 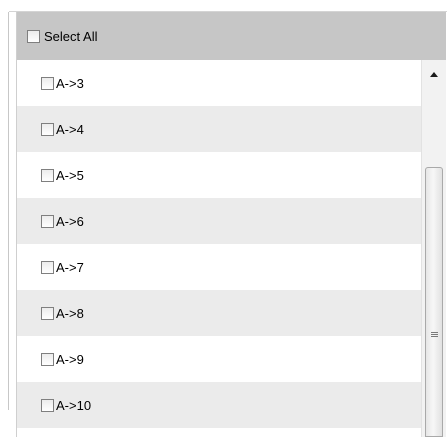 I want to click on item-label: A->9, so click(x=70, y=359).